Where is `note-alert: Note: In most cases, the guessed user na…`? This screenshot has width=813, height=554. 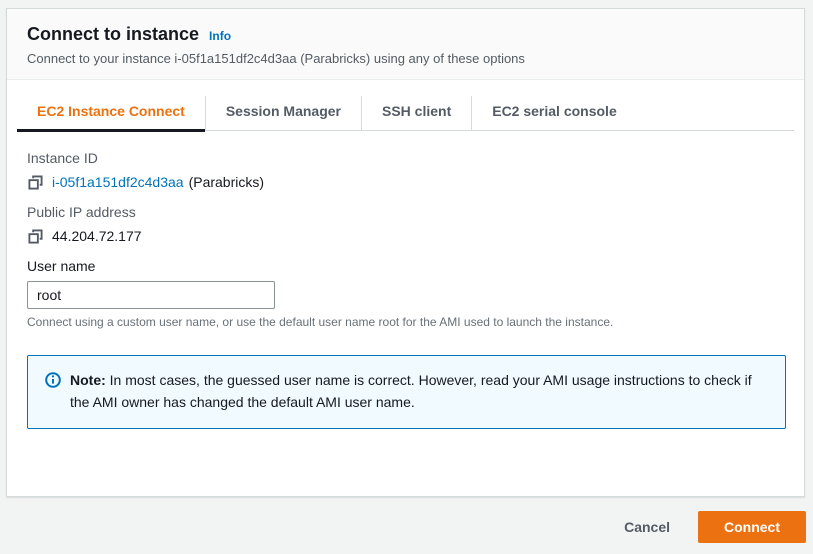 note-alert: Note: In most cases, the guessed user na… is located at coordinates (406, 392).